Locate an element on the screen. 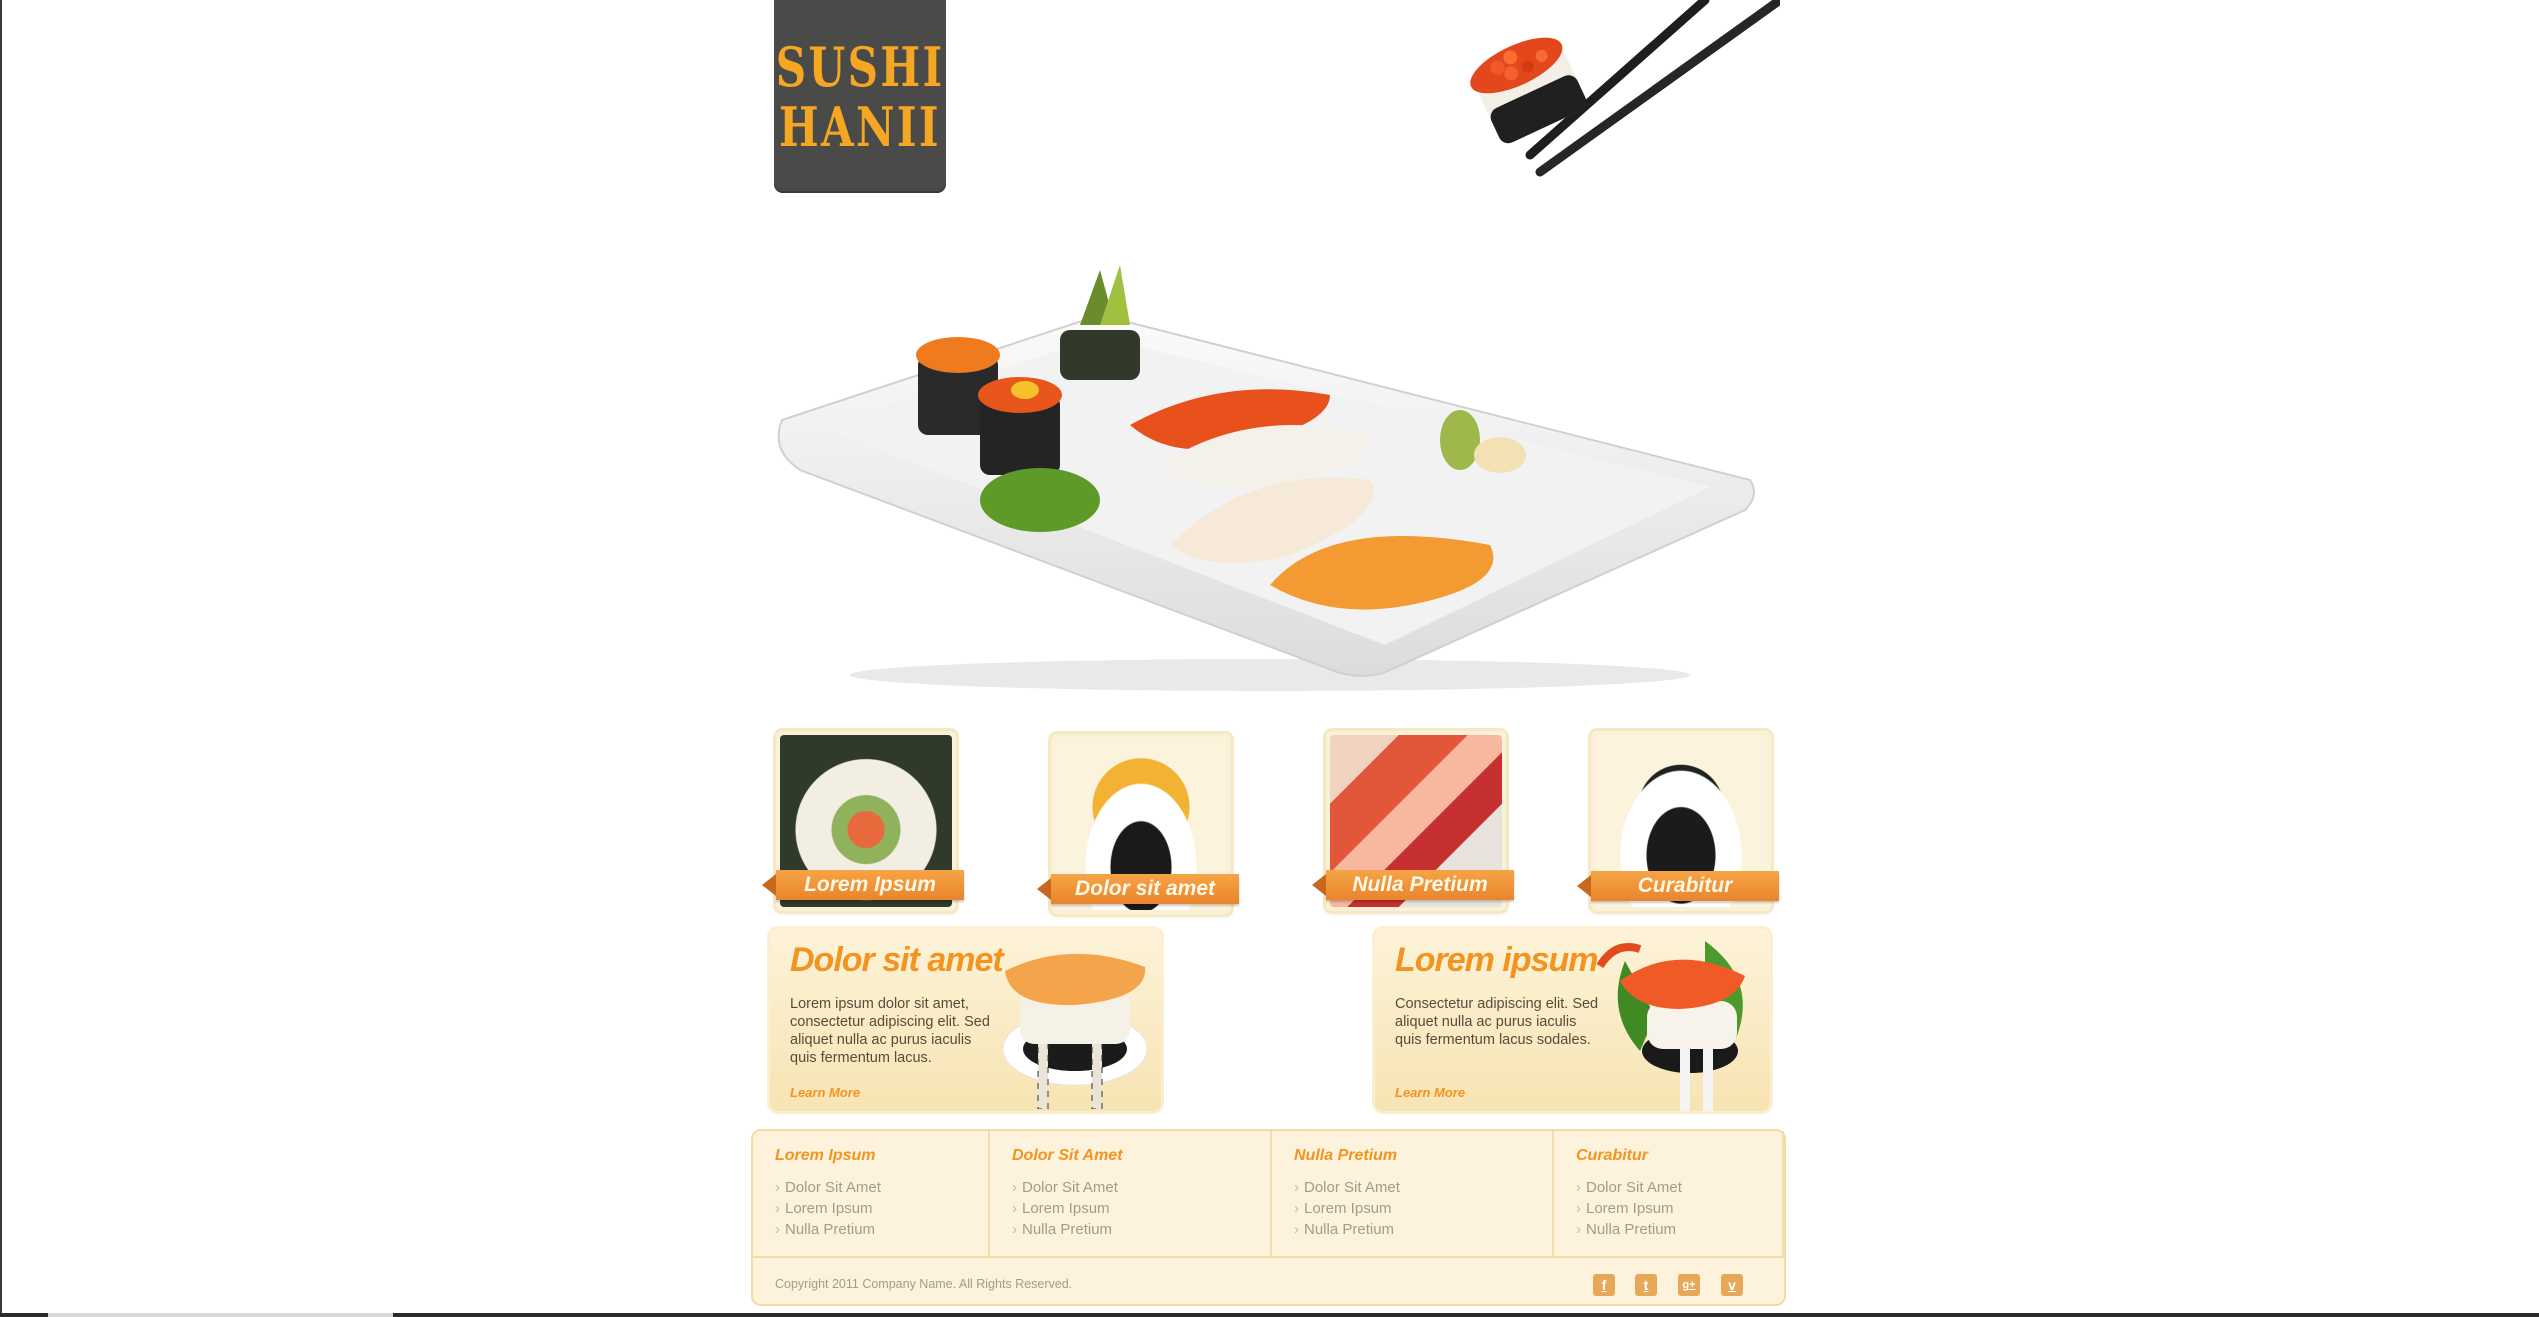 The width and height of the screenshot is (2539, 1317). footer-divider is located at coordinates (1268, 1257).